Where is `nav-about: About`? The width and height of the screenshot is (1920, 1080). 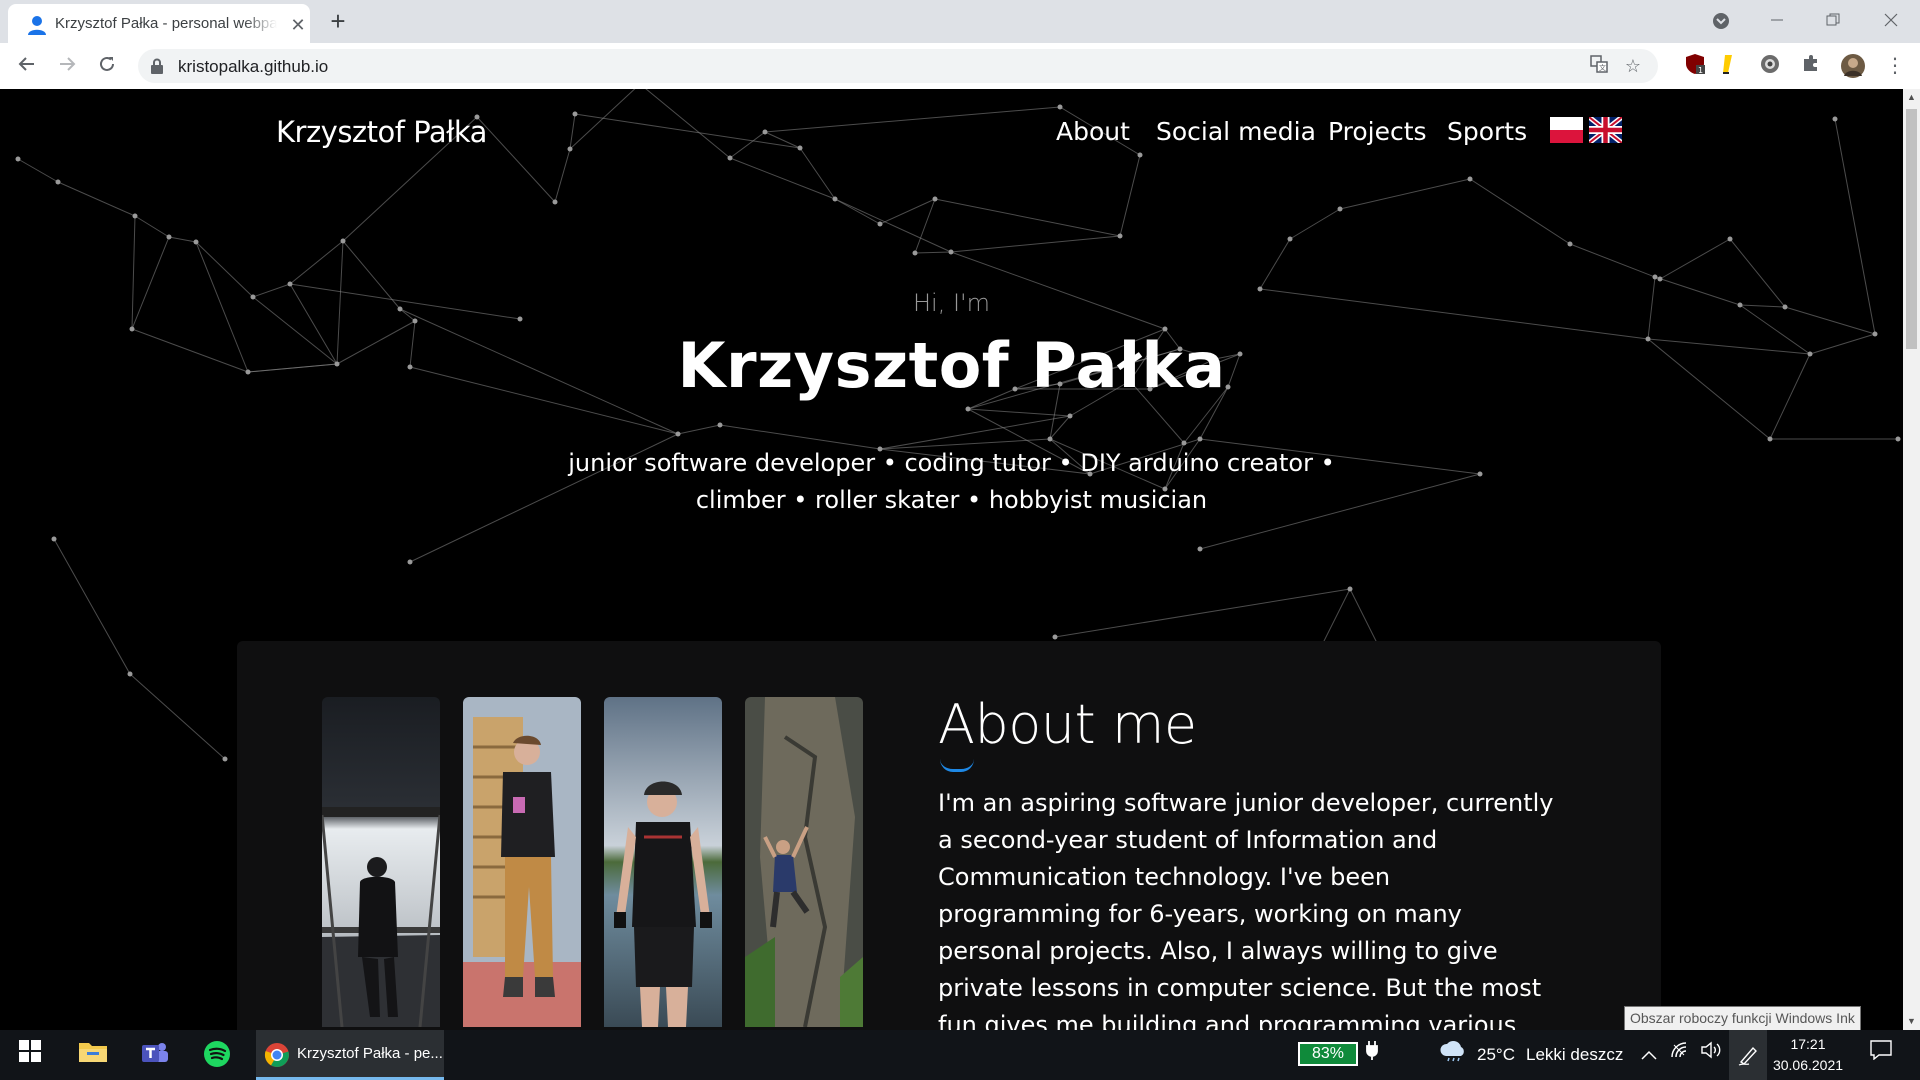 nav-about: About is located at coordinates (1093, 131).